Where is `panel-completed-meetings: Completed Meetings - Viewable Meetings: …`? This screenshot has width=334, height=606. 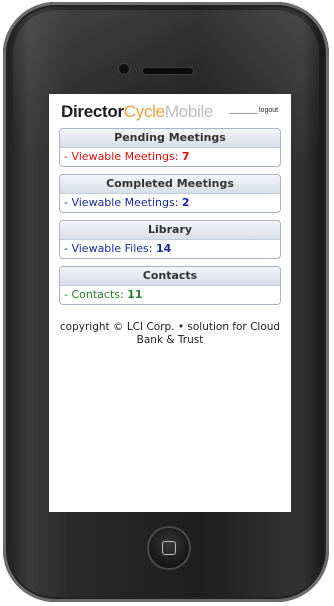 panel-completed-meetings: Completed Meetings - Viewable Meetings: … is located at coordinates (170, 193).